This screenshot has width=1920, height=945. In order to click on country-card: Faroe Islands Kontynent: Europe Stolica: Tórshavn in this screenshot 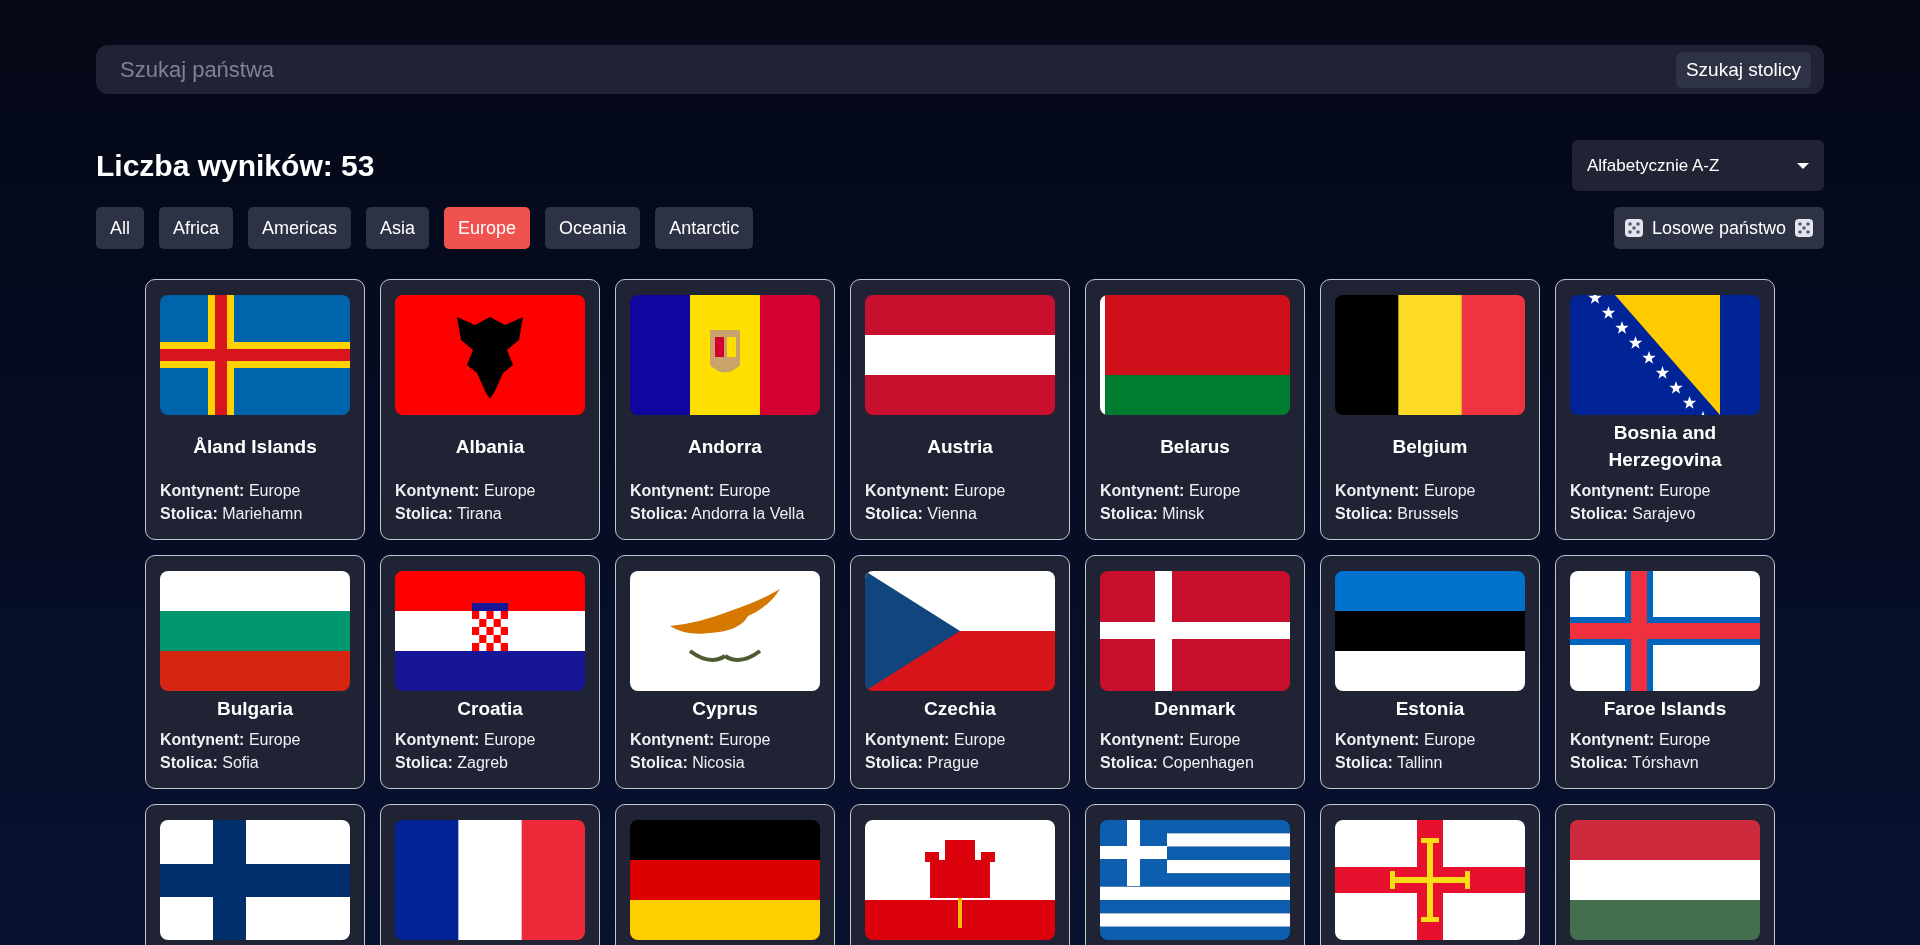, I will do `click(1665, 672)`.